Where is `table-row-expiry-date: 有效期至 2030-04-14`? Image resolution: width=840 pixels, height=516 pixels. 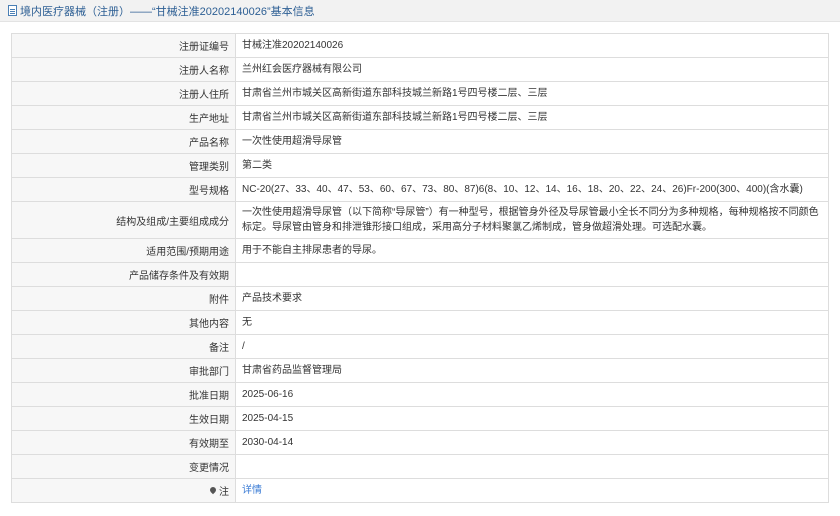
table-row-expiry-date: 有效期至 2030-04-14 is located at coordinates (420, 443).